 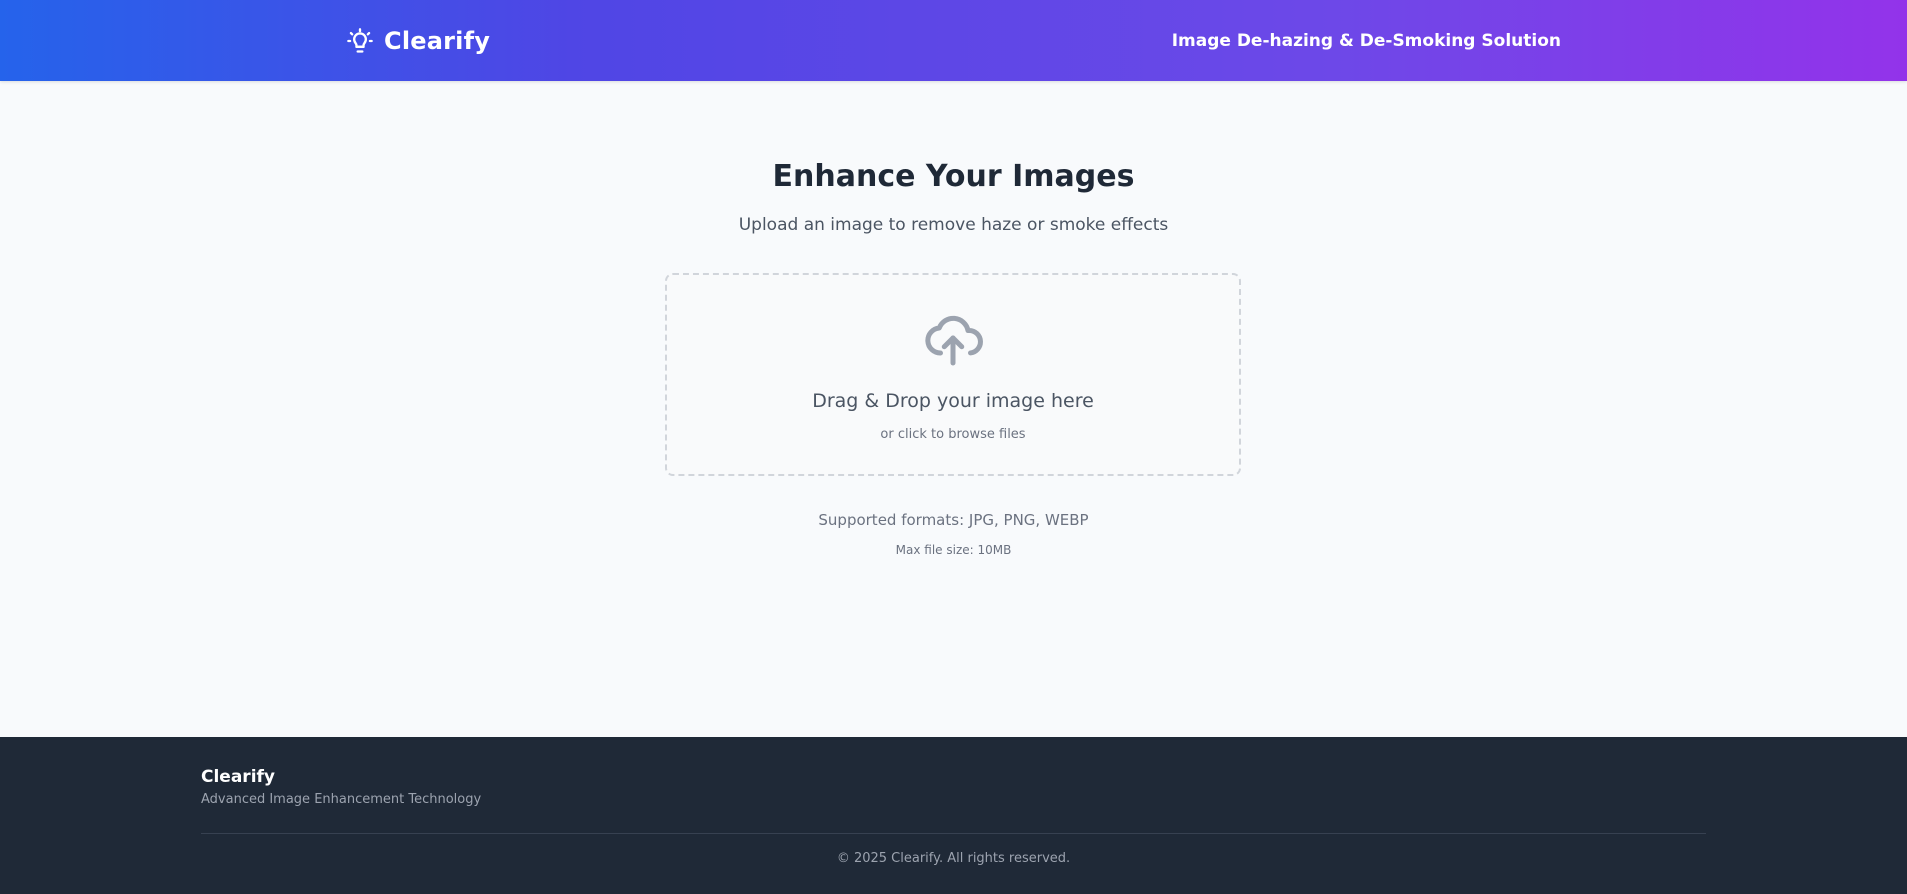 What do you see at coordinates (437, 40) in the screenshot?
I see `brand-name: Clearify` at bounding box center [437, 40].